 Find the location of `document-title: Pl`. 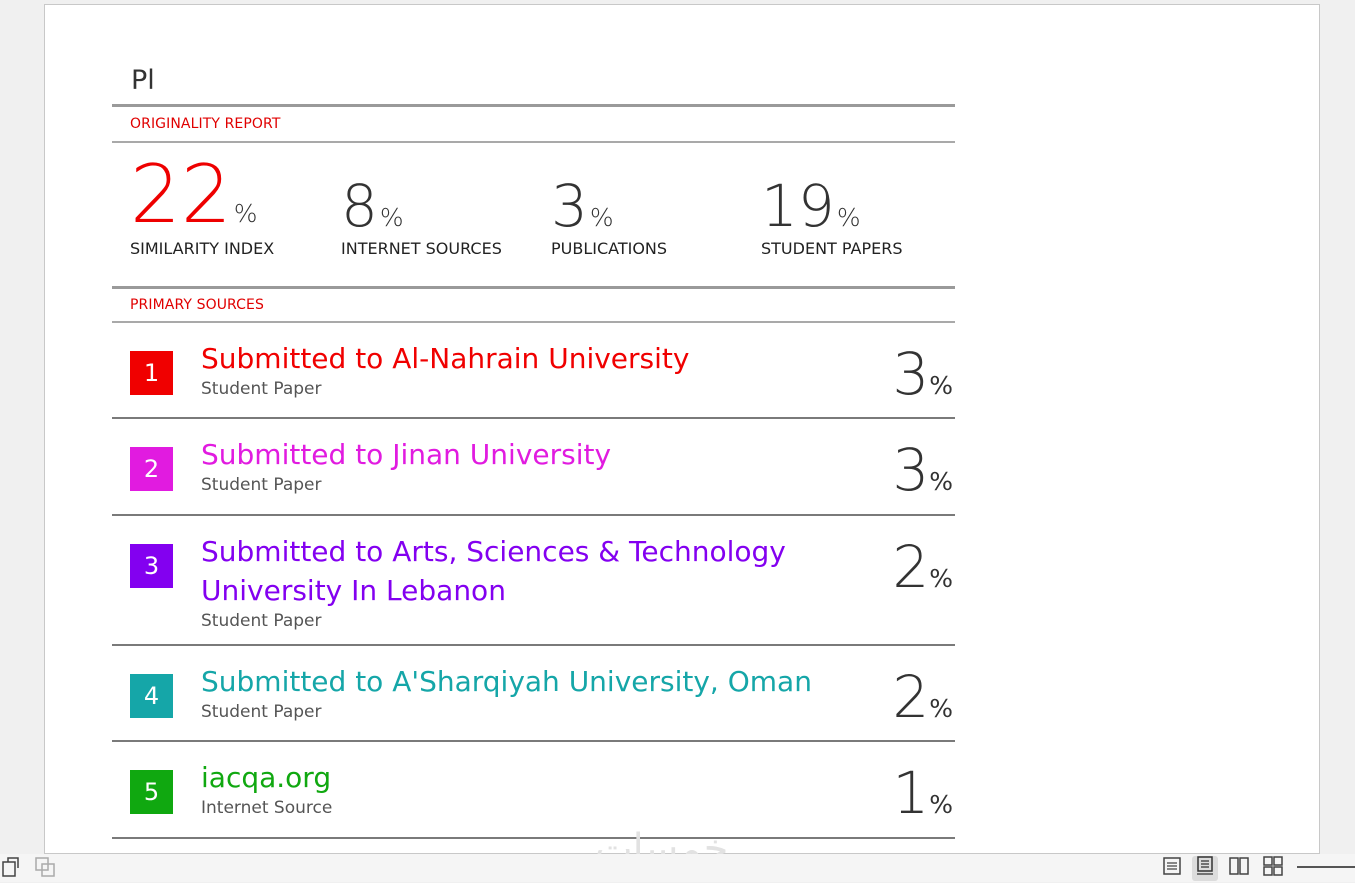

document-title: Pl is located at coordinates (143, 80).